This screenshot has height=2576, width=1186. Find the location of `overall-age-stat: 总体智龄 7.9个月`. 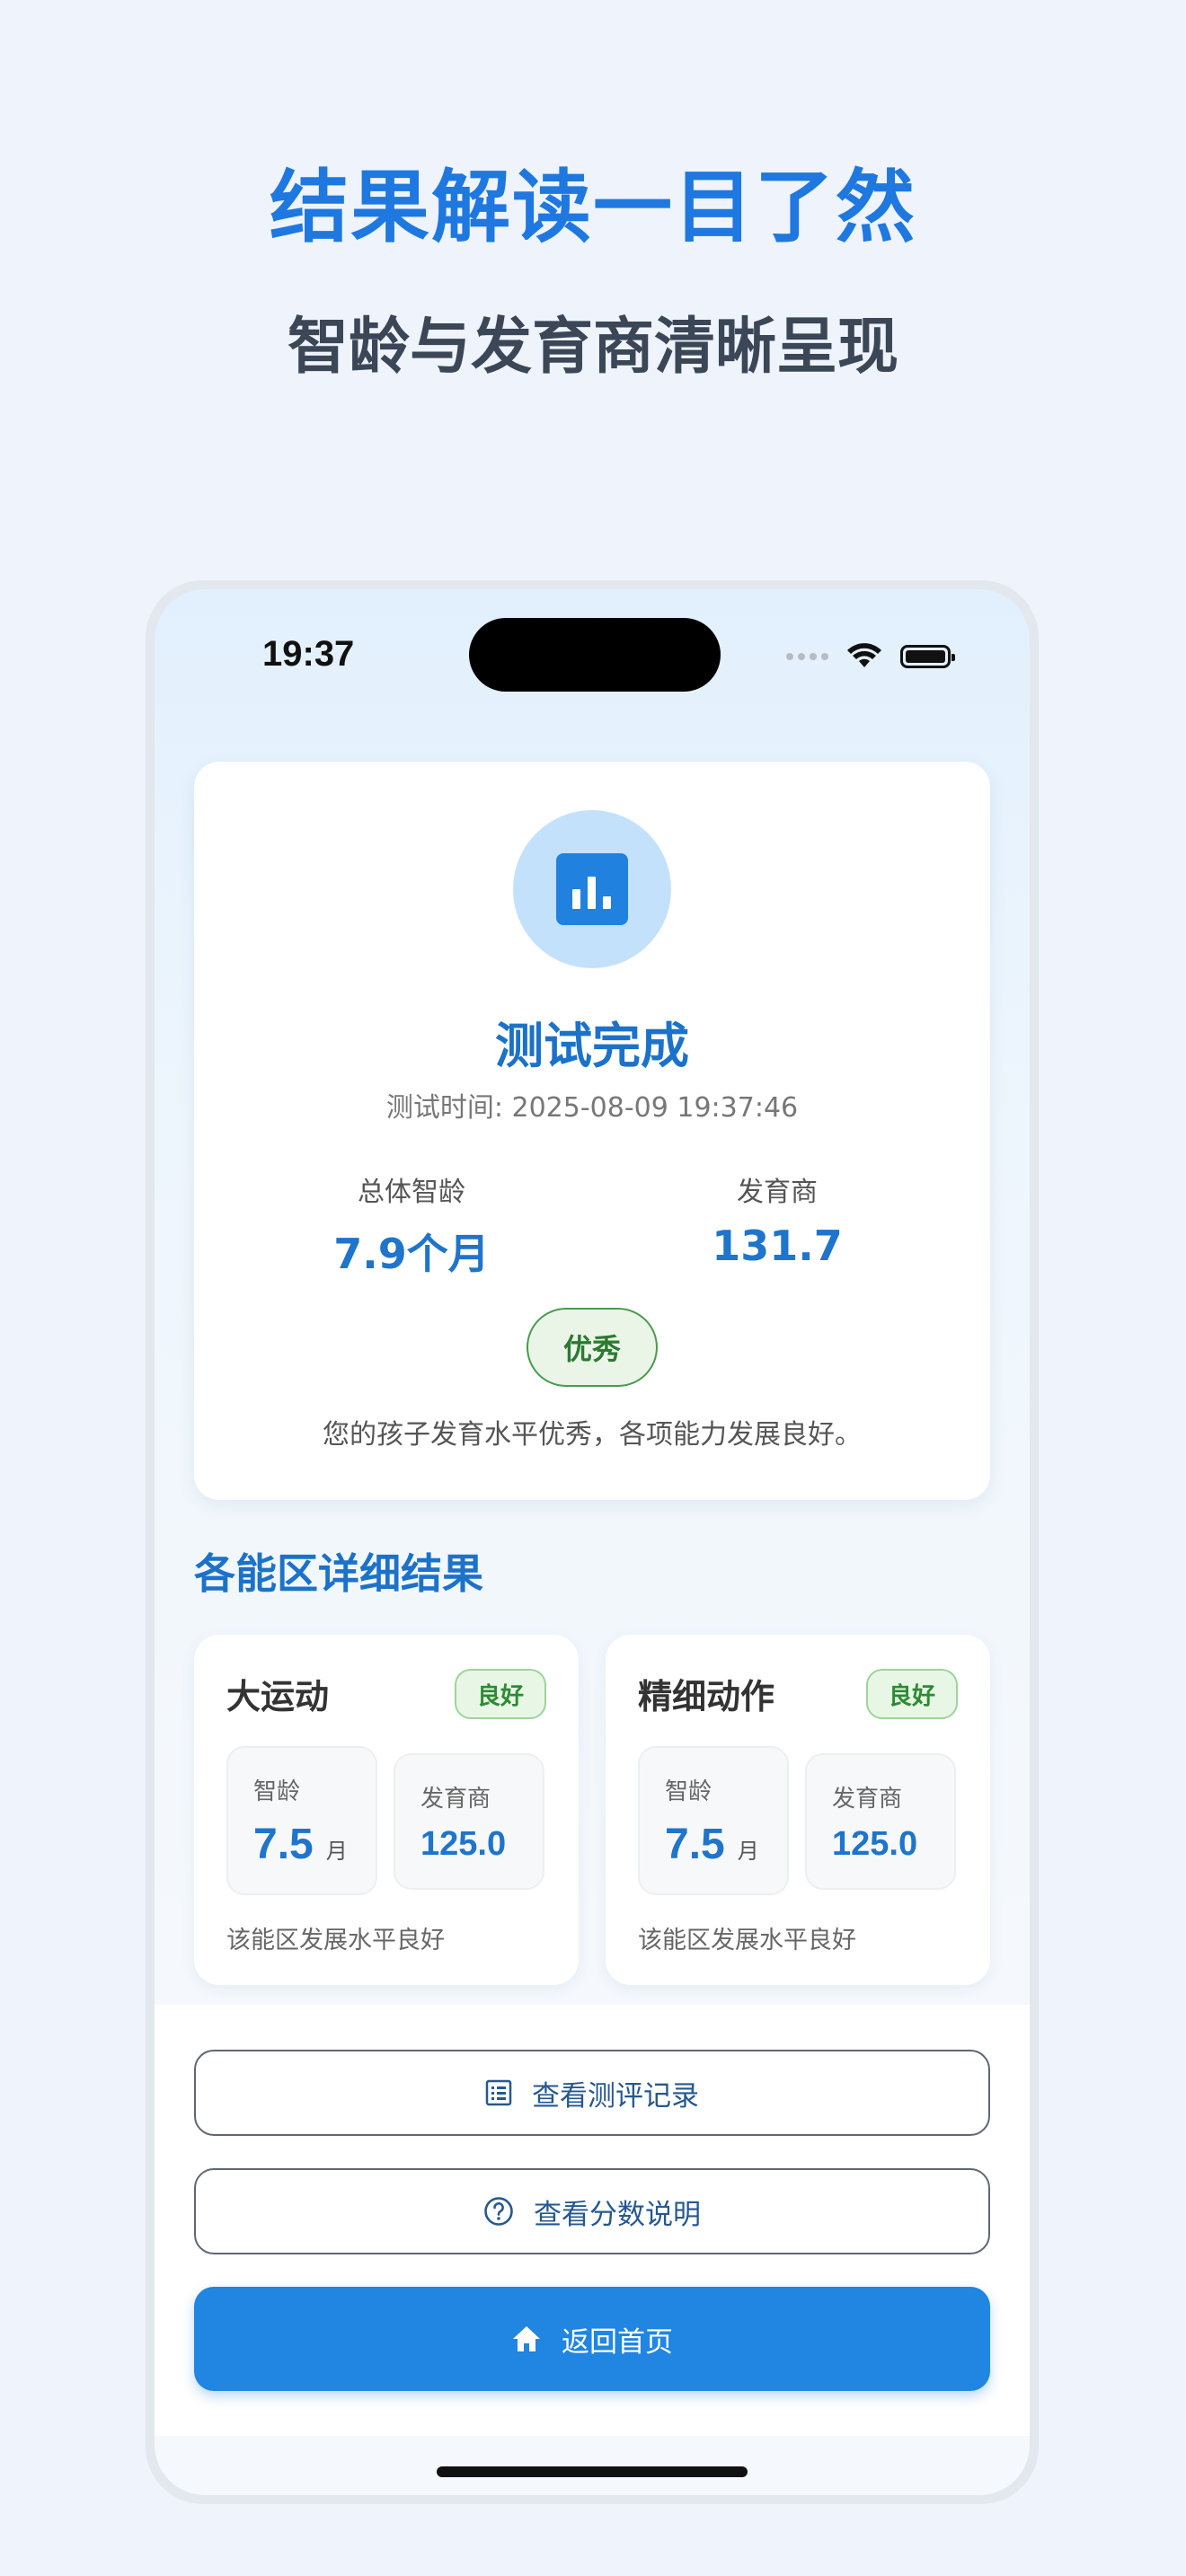

overall-age-stat: 总体智龄 7.9个月 is located at coordinates (411, 1225).